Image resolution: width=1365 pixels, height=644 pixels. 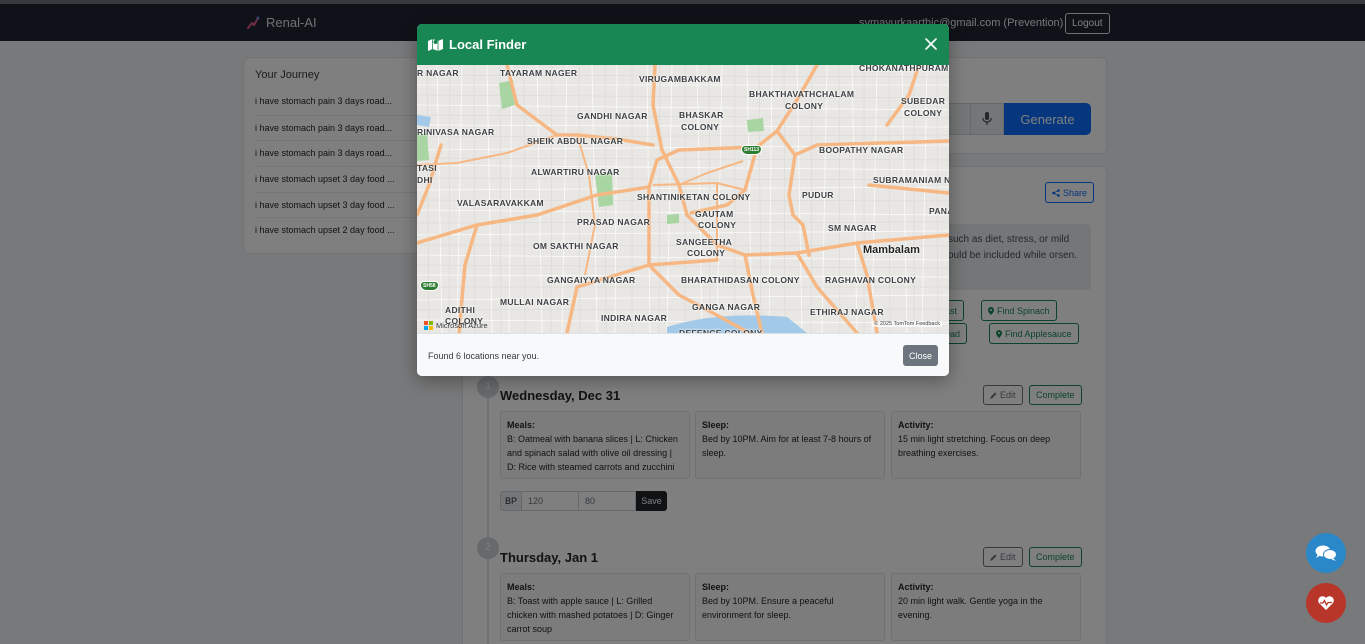 I want to click on map-label: BHAKTHAVATHCHALAM, so click(x=802, y=94).